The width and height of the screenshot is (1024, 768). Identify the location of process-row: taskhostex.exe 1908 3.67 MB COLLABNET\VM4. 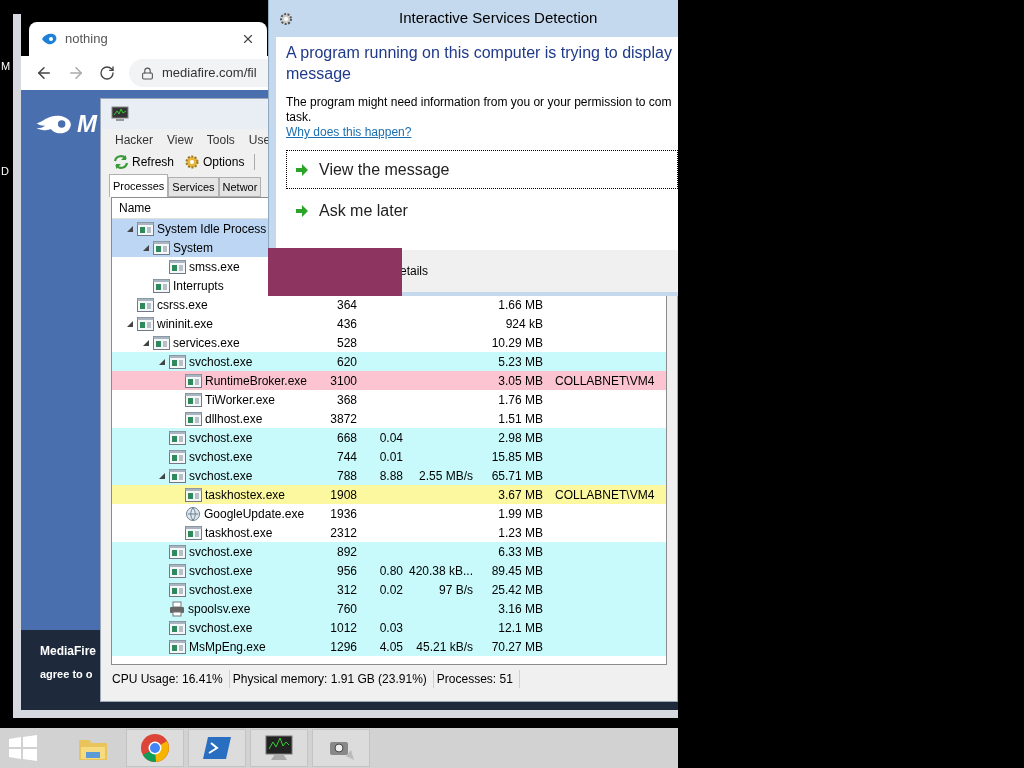
(389, 494).